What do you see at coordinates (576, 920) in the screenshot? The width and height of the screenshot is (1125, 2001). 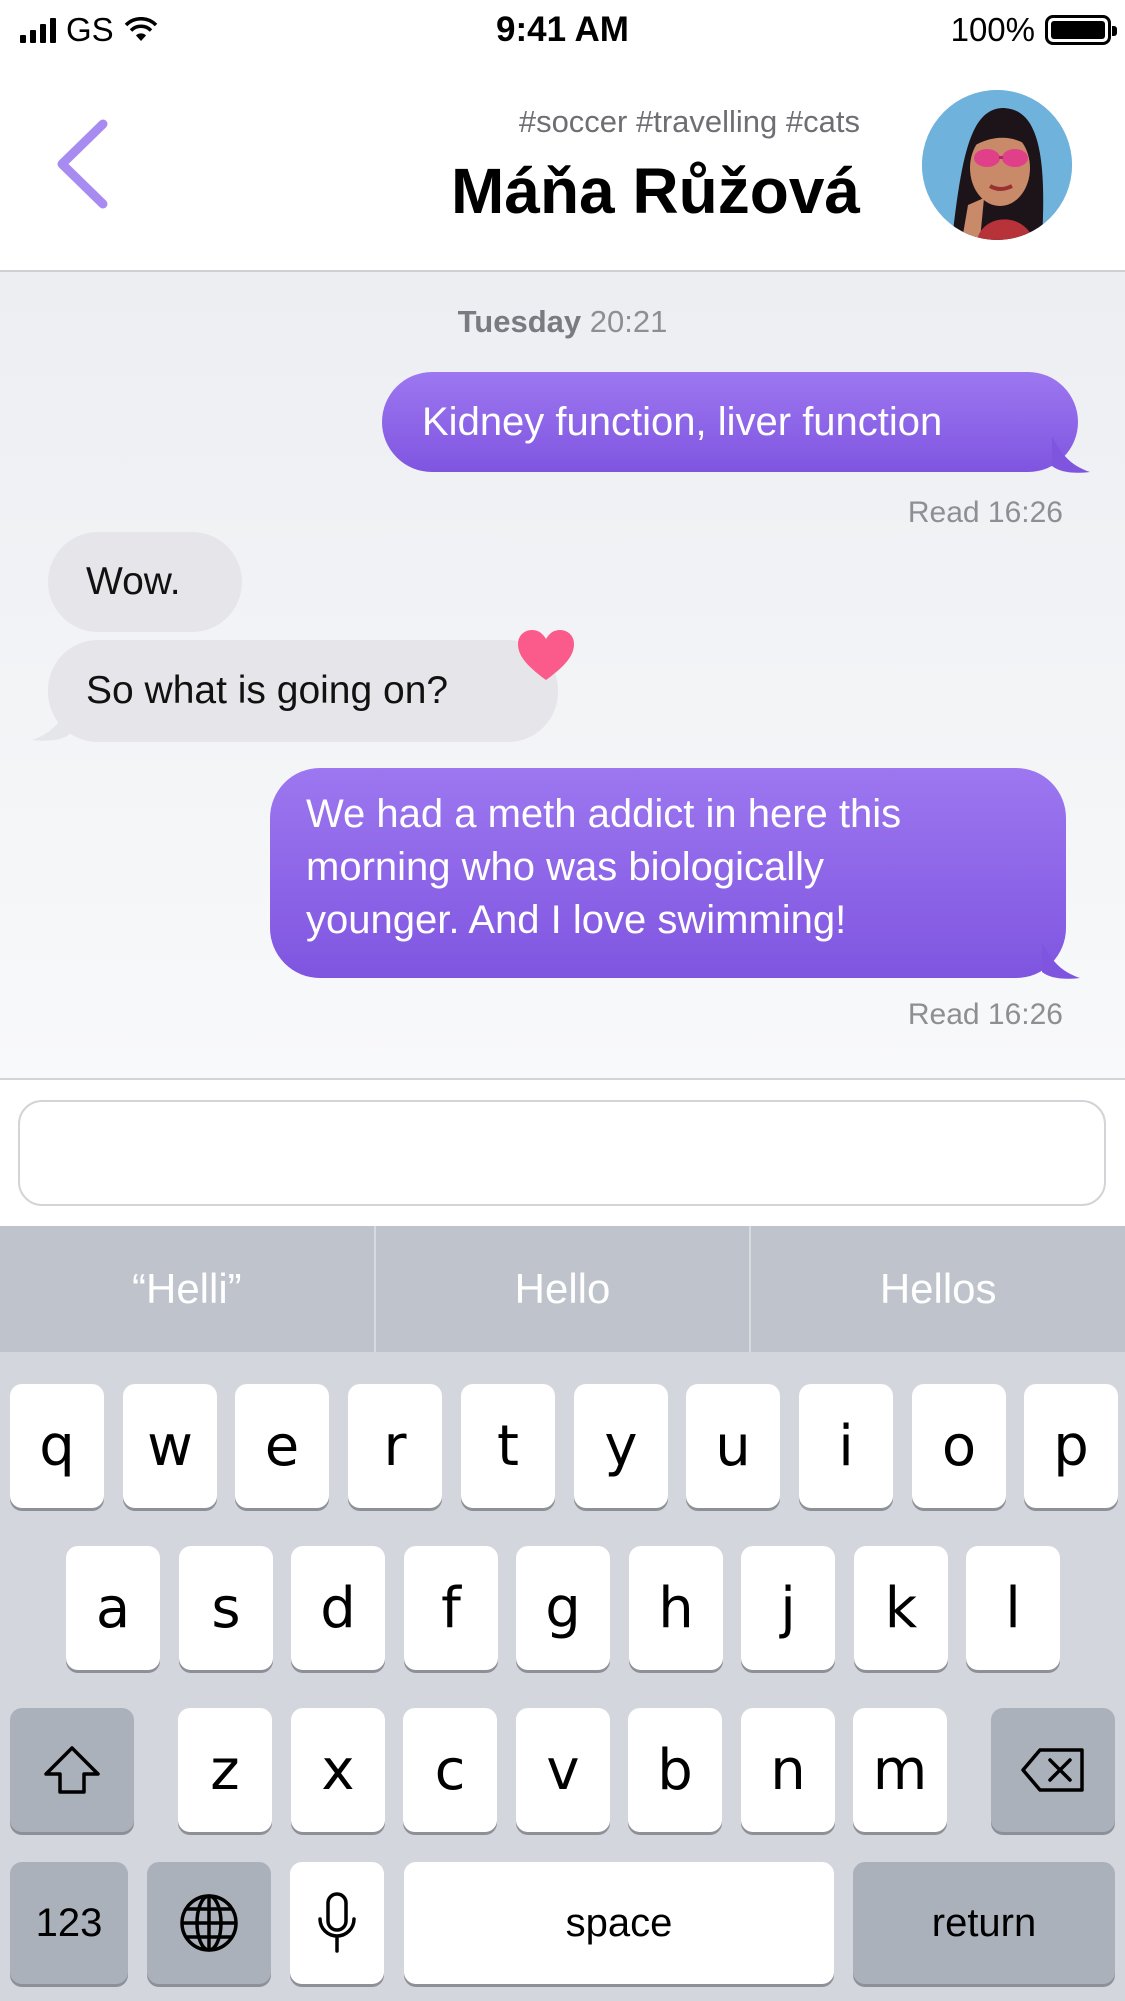 I see `message-line: younger. And I love swimming!` at bounding box center [576, 920].